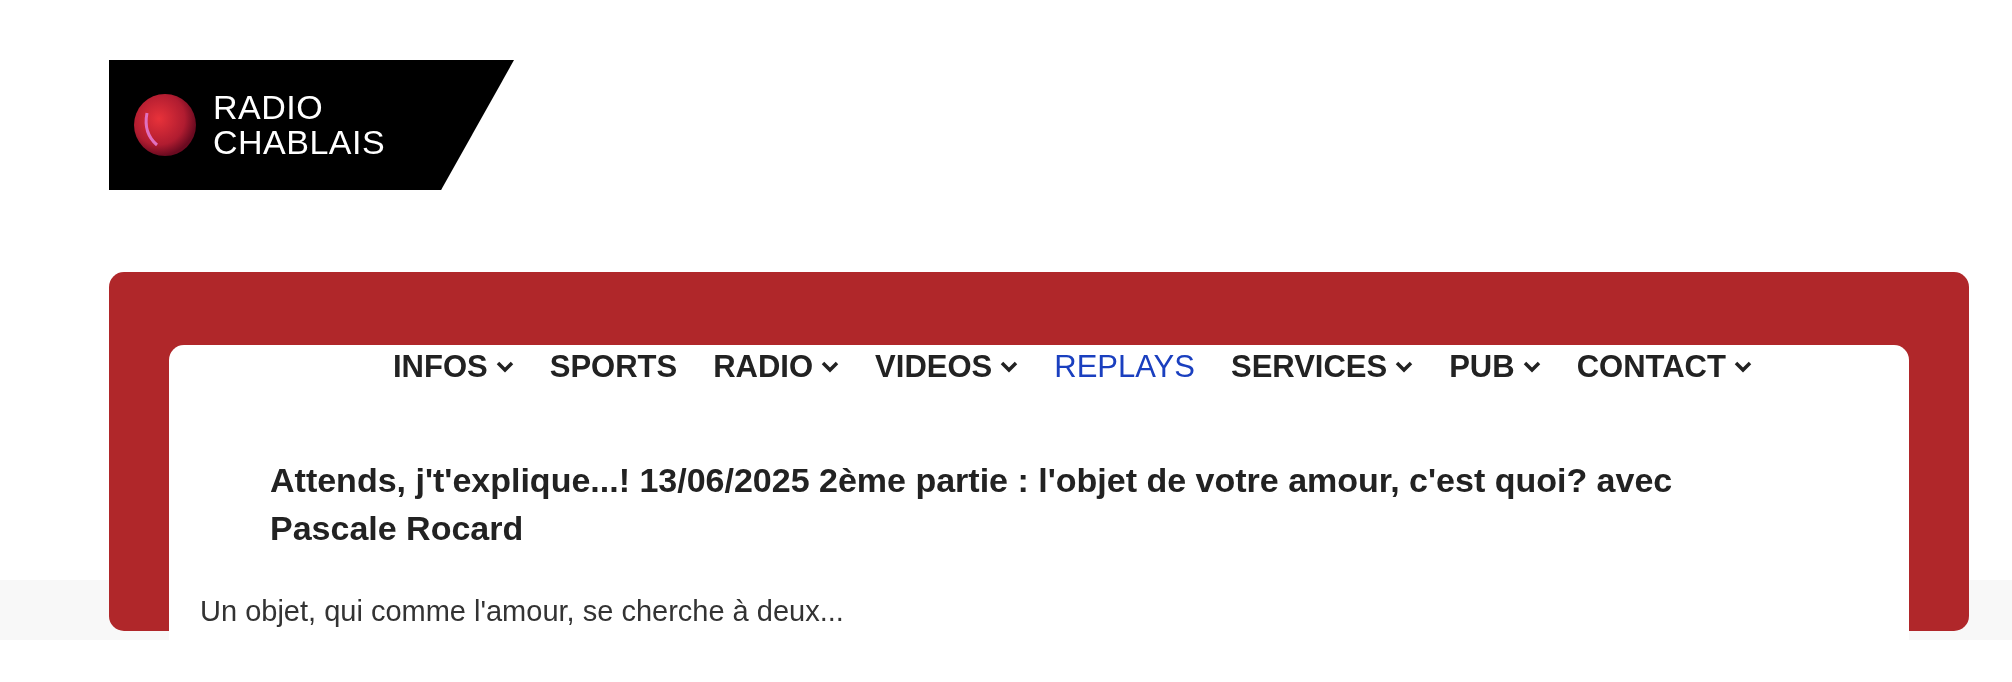 The height and width of the screenshot is (682, 2012). I want to click on nav-link: VIDEOS, so click(947, 367).